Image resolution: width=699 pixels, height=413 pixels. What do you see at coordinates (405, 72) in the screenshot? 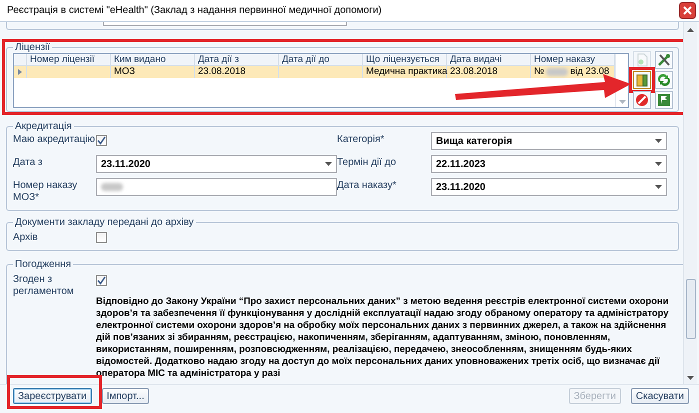
I see `table-cell: Медична практика` at bounding box center [405, 72].